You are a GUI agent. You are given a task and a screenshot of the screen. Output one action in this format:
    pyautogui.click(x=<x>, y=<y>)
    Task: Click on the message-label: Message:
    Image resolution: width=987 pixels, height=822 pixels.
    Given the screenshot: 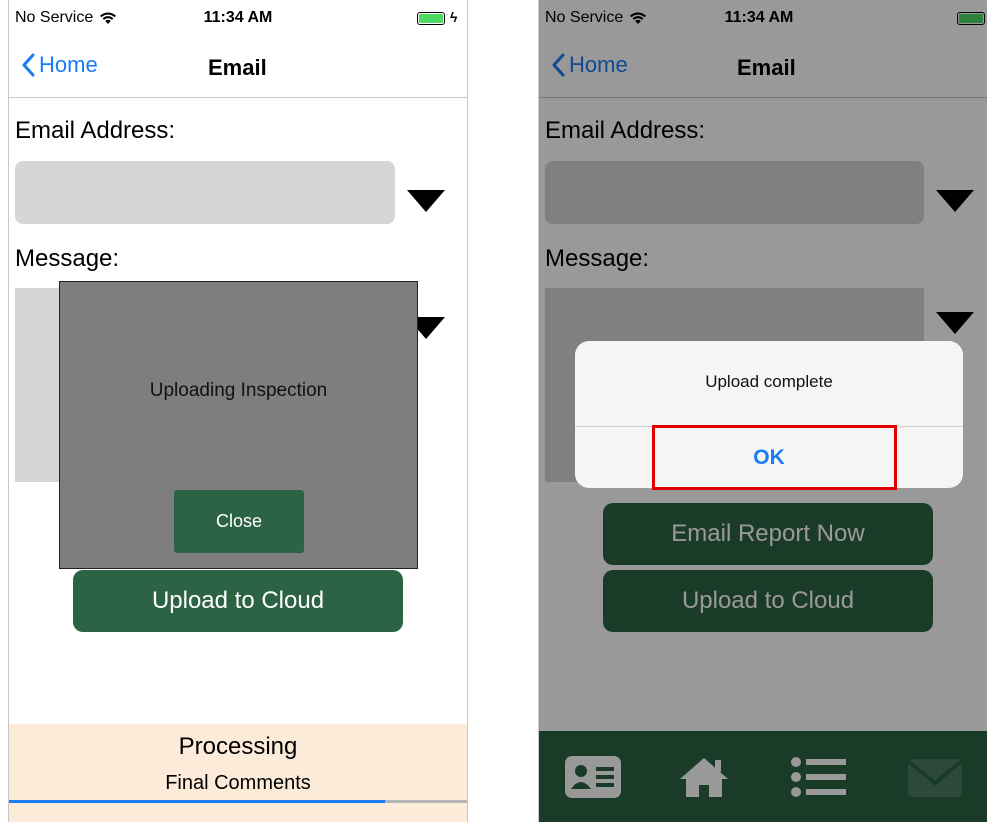 What is the action you would take?
    pyautogui.click(x=67, y=258)
    